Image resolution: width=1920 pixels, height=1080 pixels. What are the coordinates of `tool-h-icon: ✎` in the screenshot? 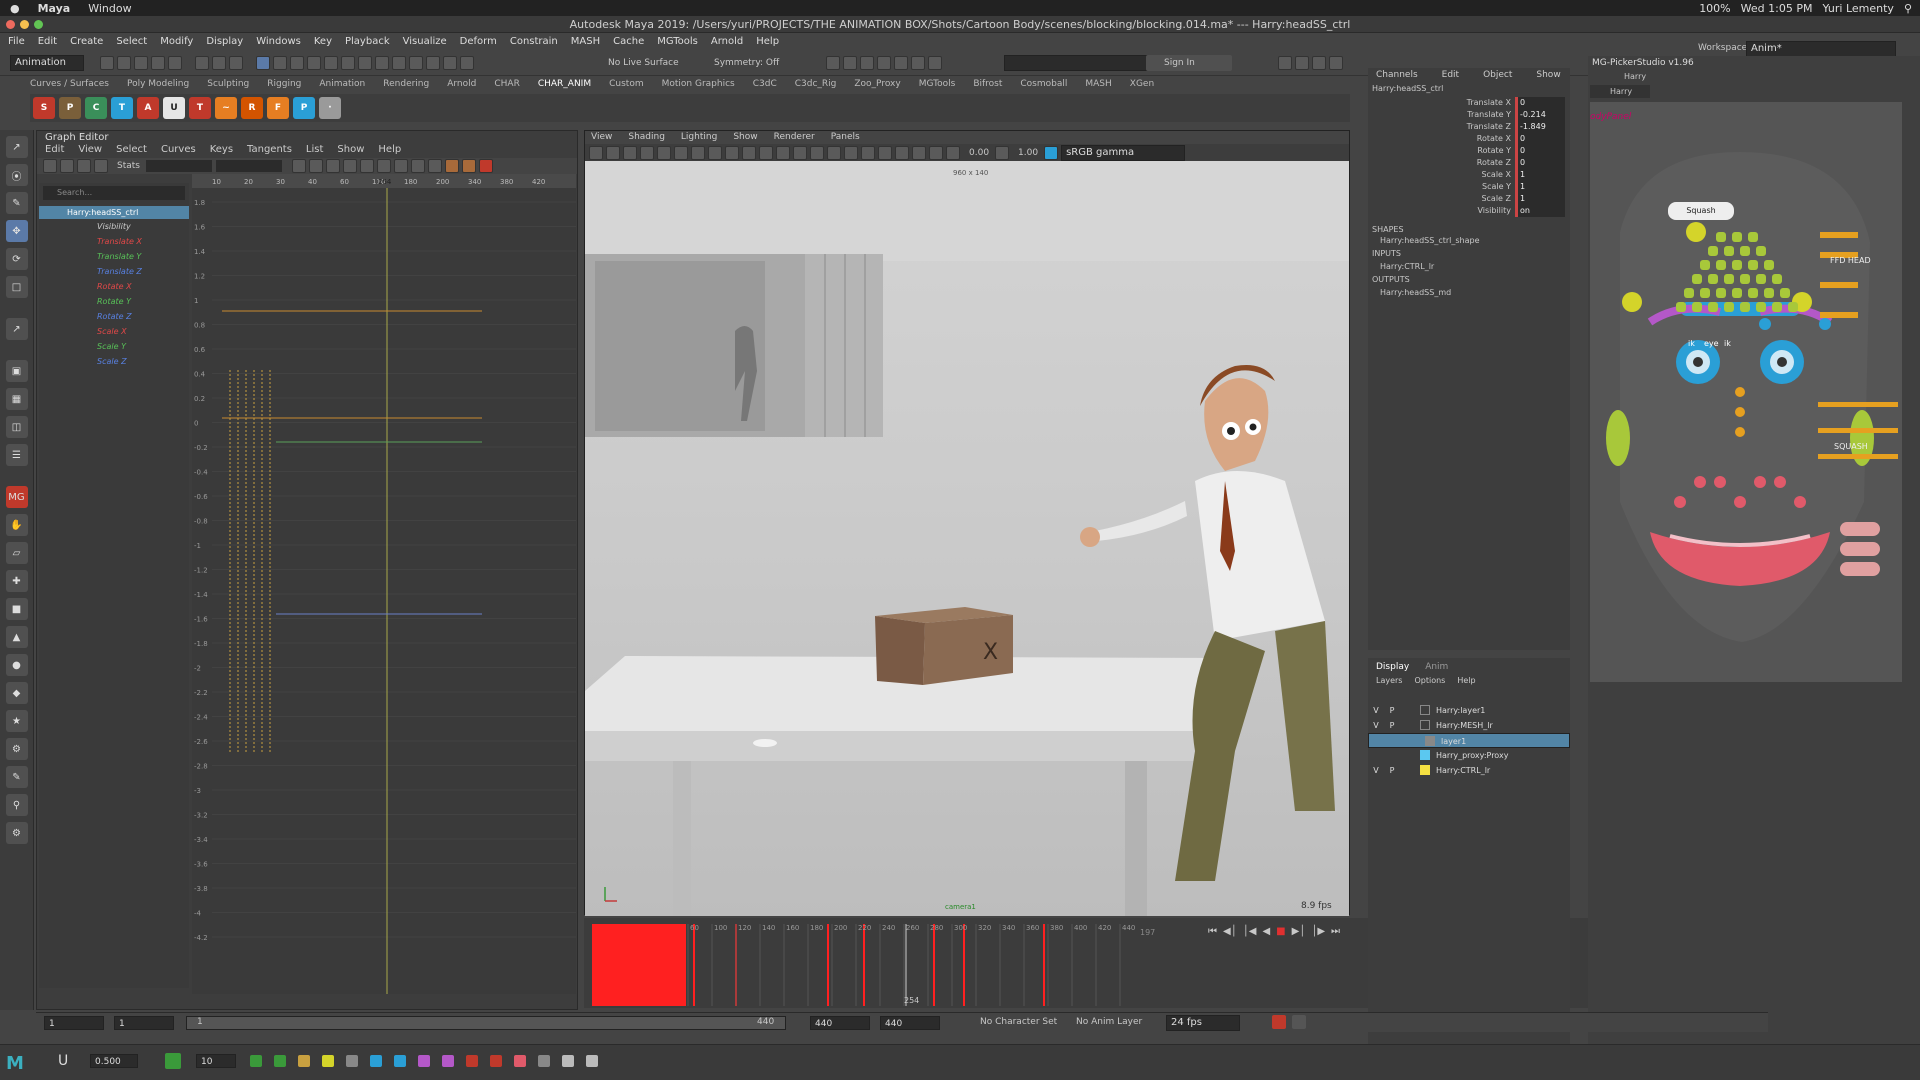 It's located at (16, 777).